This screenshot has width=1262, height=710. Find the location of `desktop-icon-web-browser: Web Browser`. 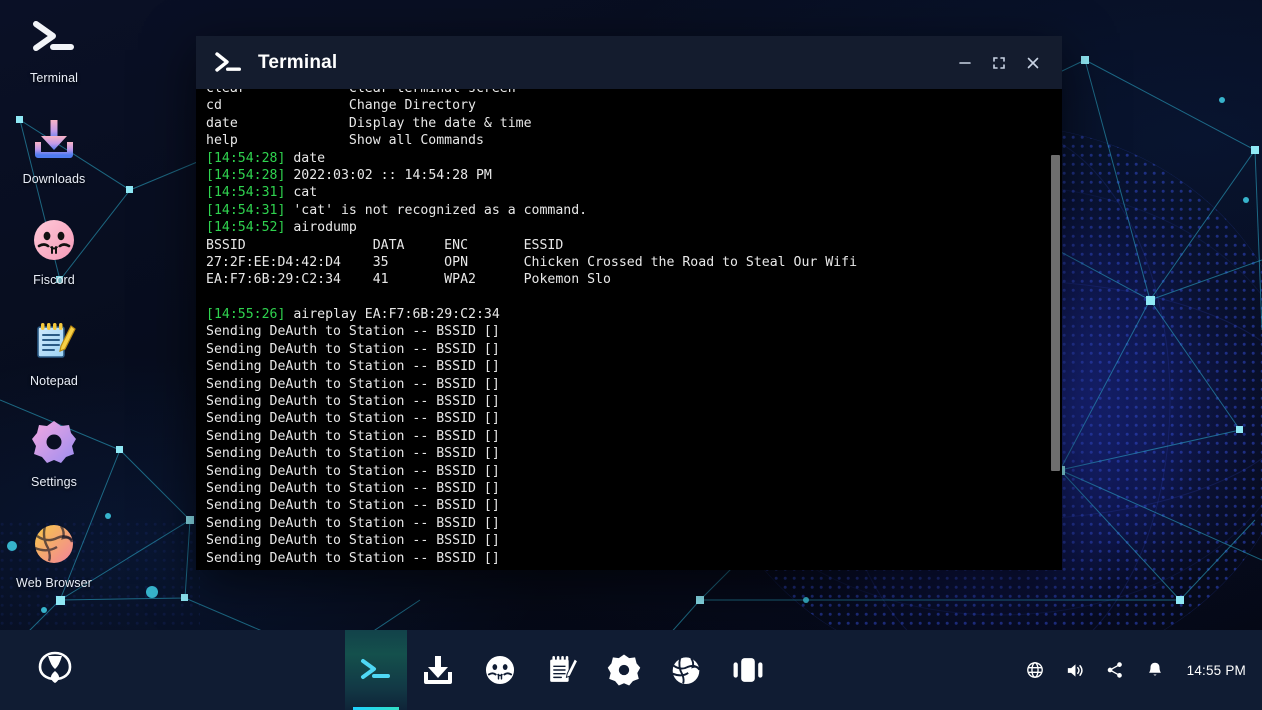

desktop-icon-web-browser: Web Browser is located at coordinates (54, 553).